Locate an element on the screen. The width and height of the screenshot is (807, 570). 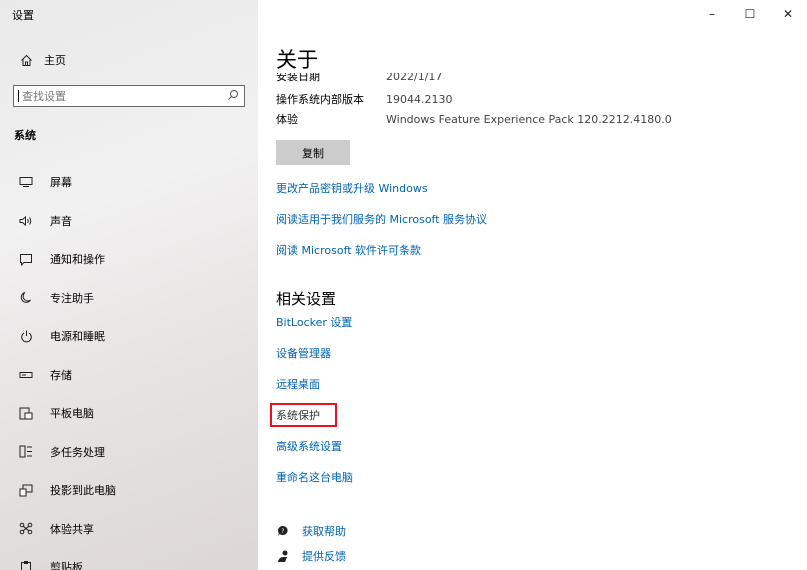
power-icon is located at coordinates (26, 336).